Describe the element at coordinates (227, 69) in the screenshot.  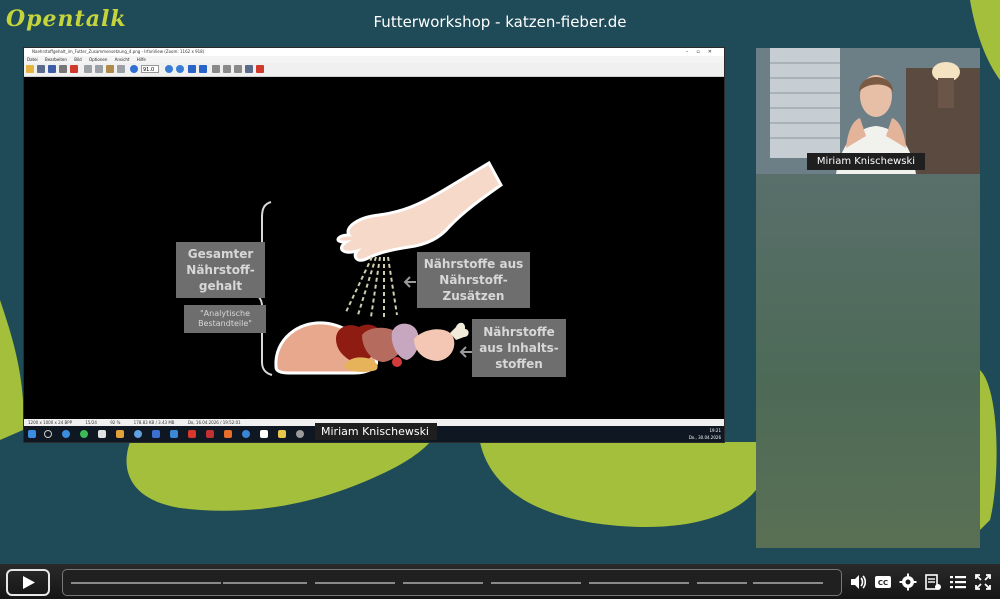
I see `copy-file-icon` at that location.